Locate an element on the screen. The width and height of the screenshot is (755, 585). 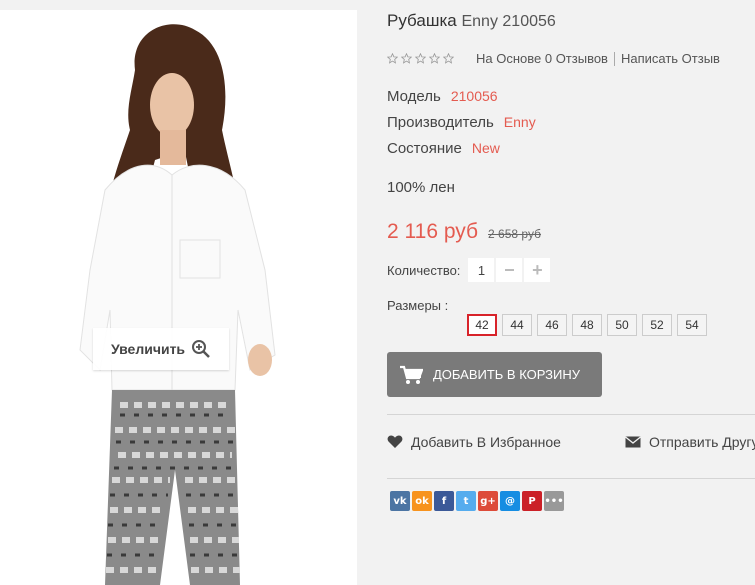
size-options: 42 44 46 48 50 52 54 is located at coordinates (587, 325).